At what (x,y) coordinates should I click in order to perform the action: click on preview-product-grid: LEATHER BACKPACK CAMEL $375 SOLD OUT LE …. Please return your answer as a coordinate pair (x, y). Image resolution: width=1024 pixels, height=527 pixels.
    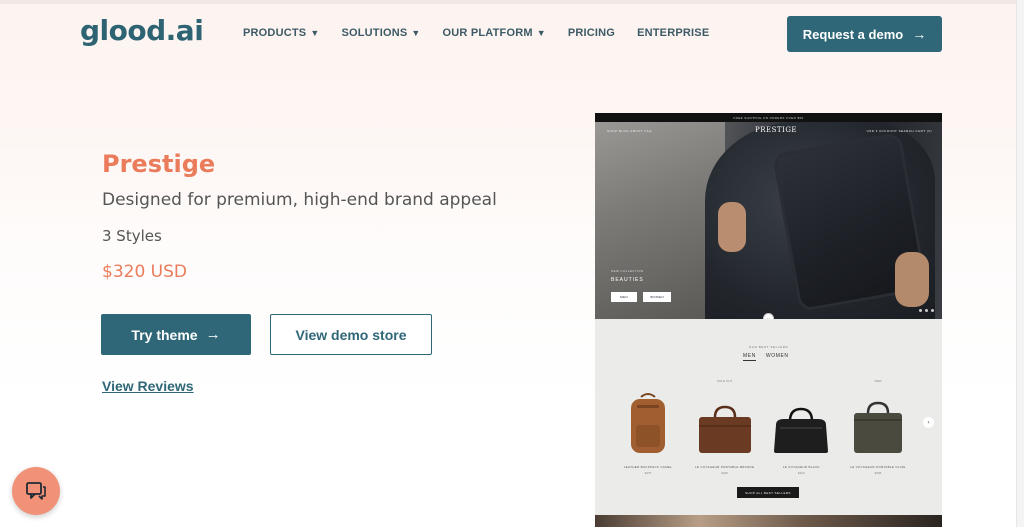
    Looking at the image, I should click on (763, 427).